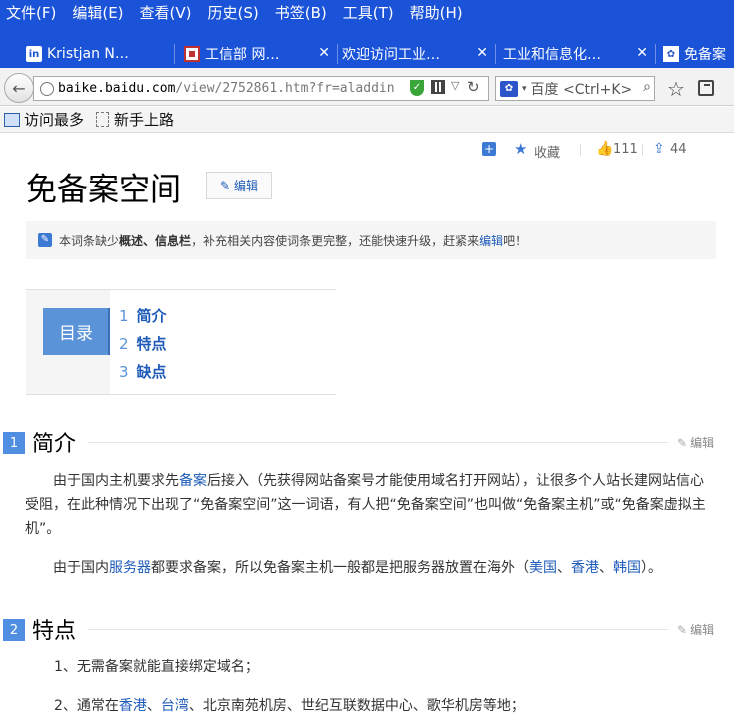  I want to click on link-usa: 美国, so click(543, 568).